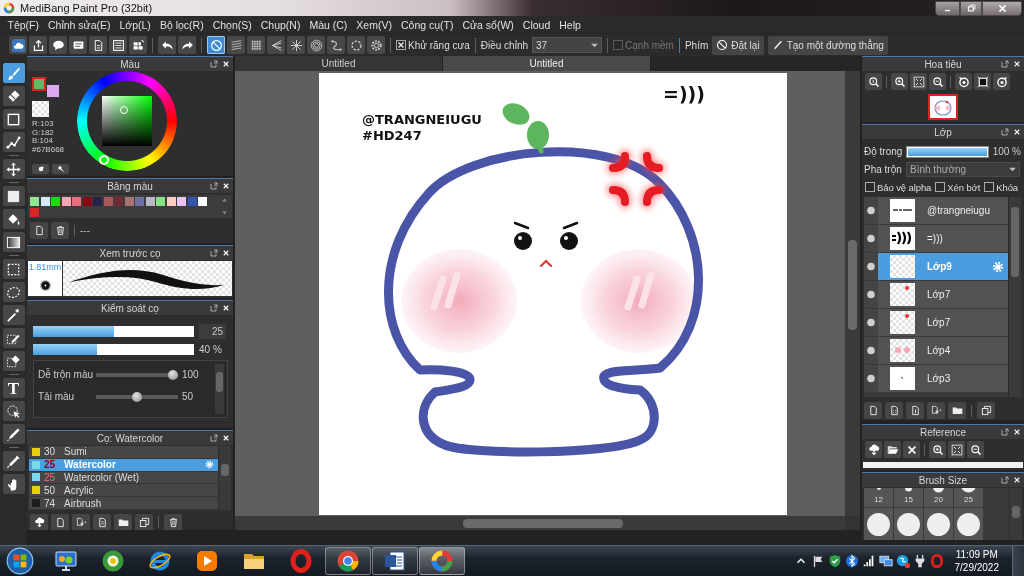 The image size is (1024, 576). What do you see at coordinates (885, 561) in the screenshot?
I see `network-icon` at bounding box center [885, 561].